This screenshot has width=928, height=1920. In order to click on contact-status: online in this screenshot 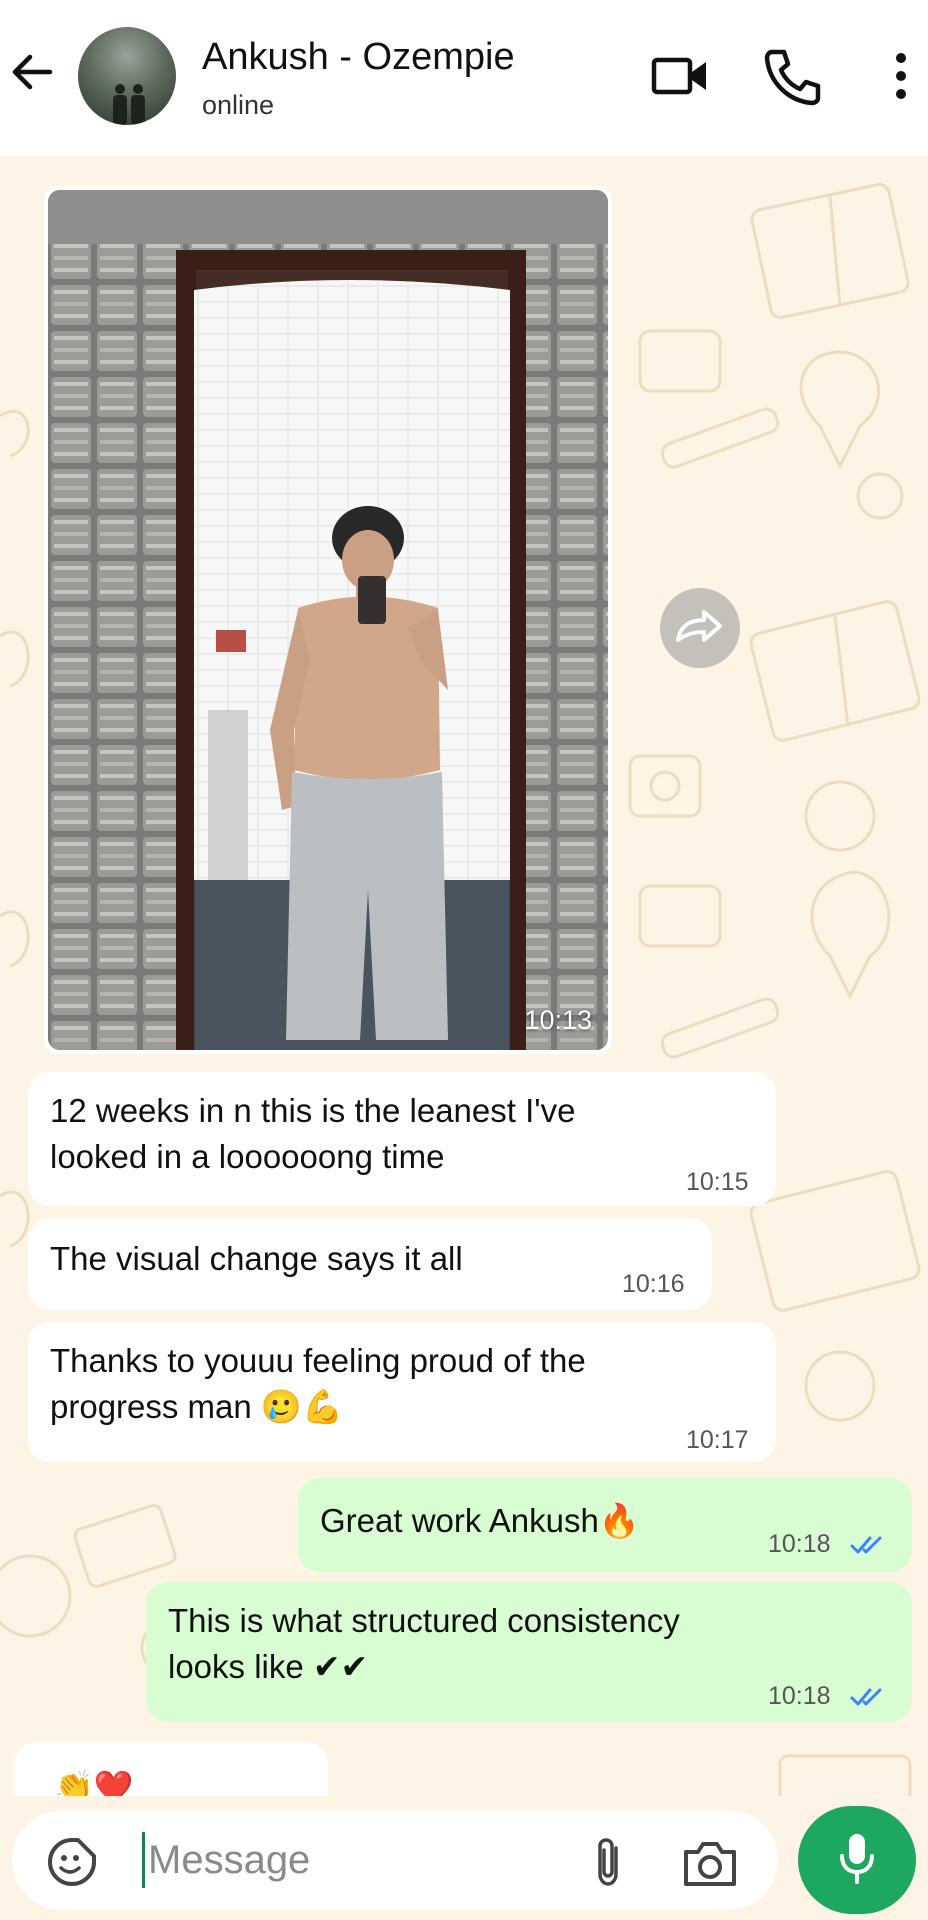, I will do `click(238, 105)`.